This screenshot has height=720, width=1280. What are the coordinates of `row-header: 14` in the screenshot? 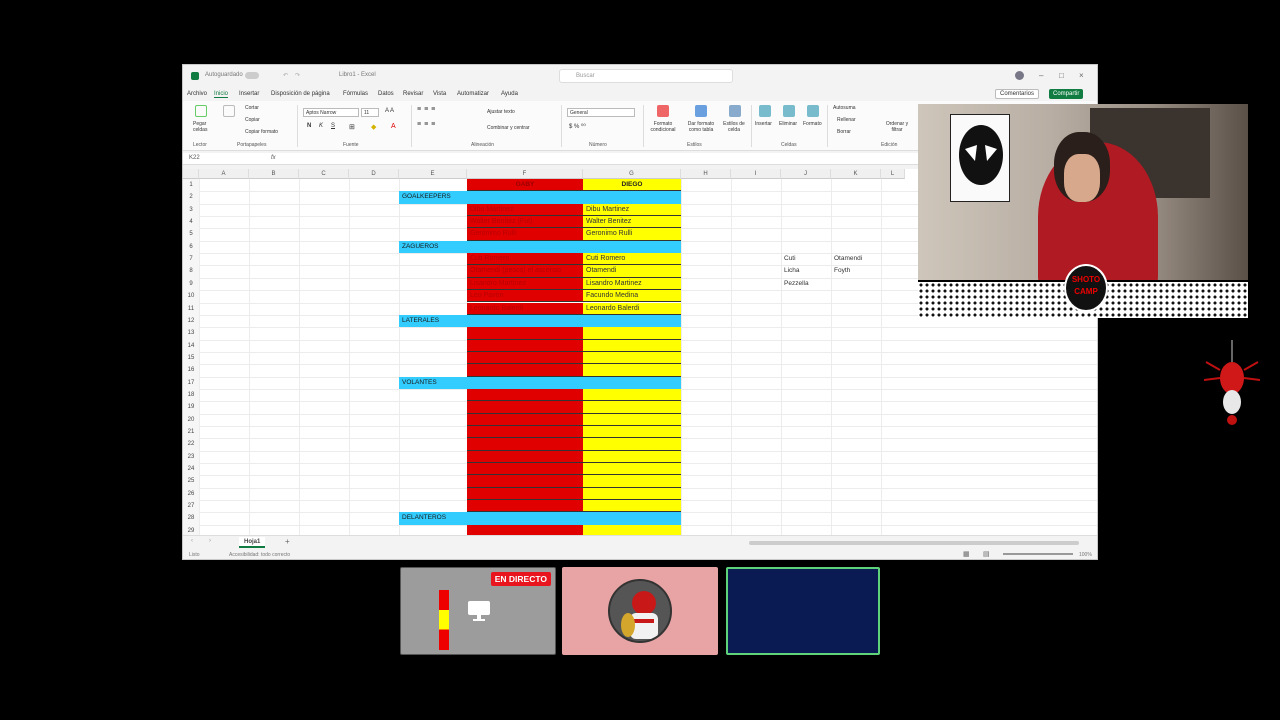 It's located at (191, 345).